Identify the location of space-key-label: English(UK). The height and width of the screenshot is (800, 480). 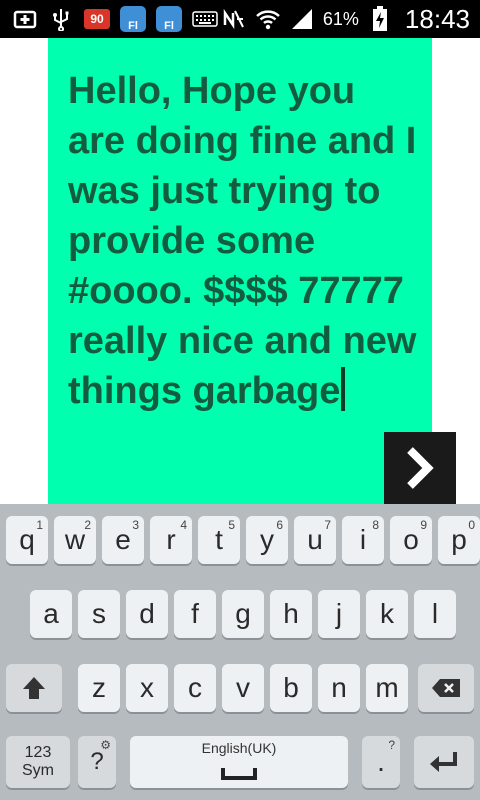
(239, 748).